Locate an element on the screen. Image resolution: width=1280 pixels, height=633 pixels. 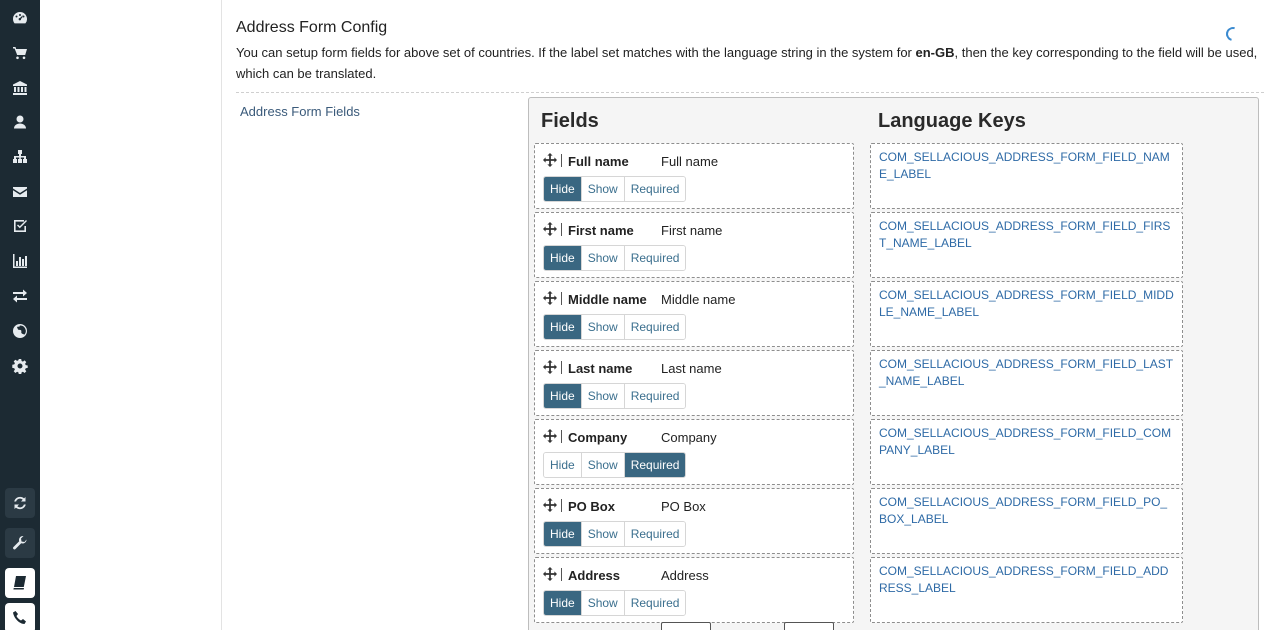
phone-icon is located at coordinates (19, 617).